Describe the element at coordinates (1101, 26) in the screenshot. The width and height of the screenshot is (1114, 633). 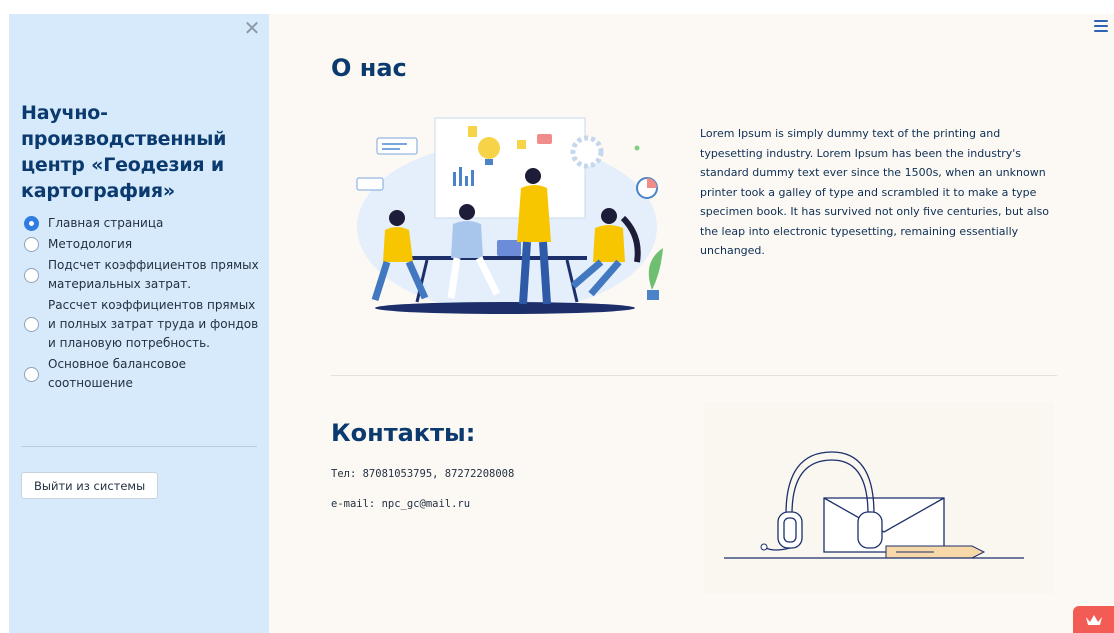
I see `hamburger-menu-icon` at that location.